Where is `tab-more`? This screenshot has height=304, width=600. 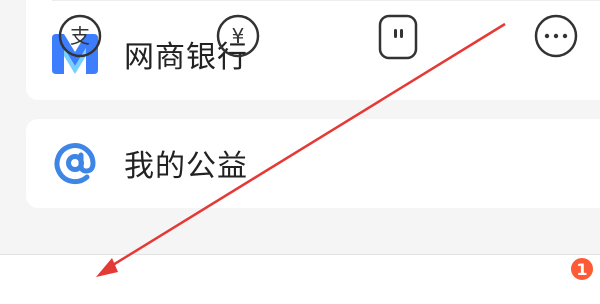 tab-more is located at coordinates (556, 36).